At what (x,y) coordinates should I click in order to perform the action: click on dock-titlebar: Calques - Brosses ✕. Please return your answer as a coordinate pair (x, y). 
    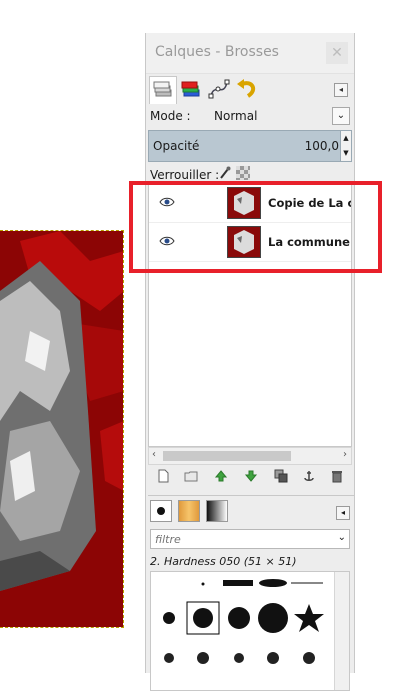
    Looking at the image, I should click on (250, 53).